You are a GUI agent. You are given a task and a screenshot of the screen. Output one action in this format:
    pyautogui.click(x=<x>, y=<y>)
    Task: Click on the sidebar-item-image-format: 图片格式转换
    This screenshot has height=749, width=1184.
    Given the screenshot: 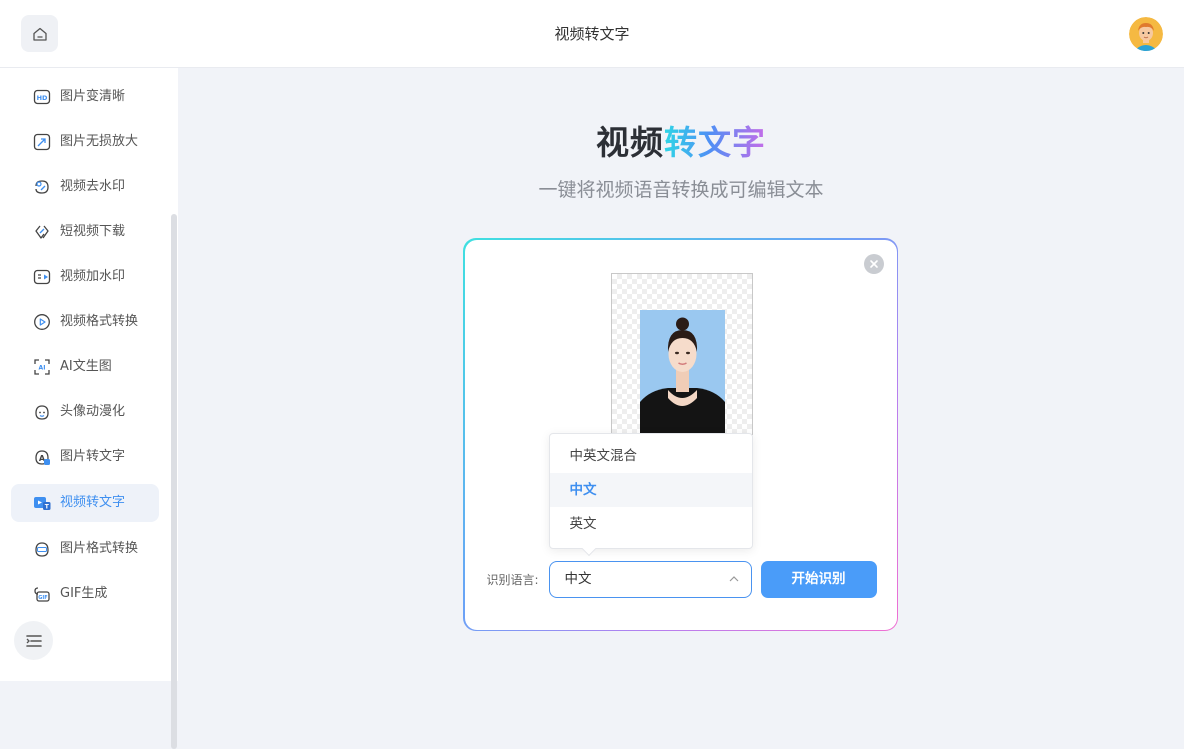 What is the action you would take?
    pyautogui.click(x=85, y=549)
    